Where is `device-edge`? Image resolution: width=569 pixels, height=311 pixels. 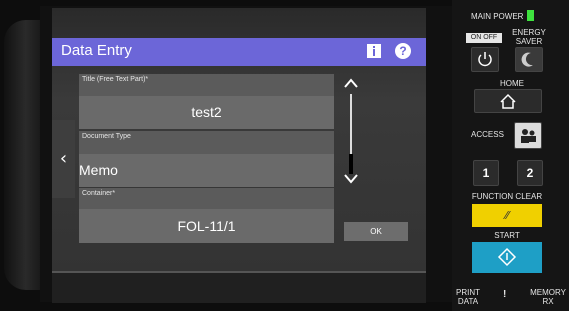
device-edge is located at coordinates (22, 155).